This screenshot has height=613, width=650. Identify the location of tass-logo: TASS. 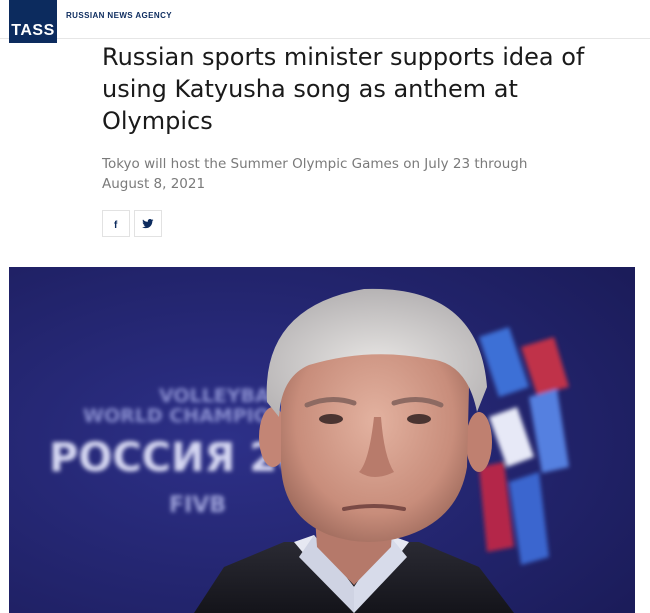
(33, 21).